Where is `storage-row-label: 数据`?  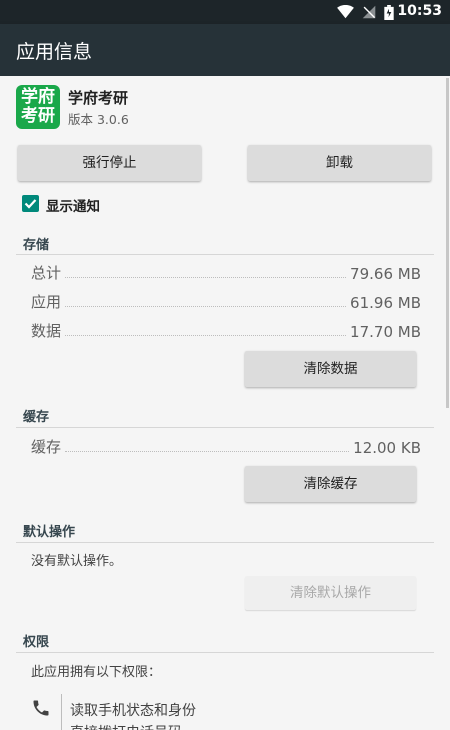
storage-row-label: 数据 is located at coordinates (46, 331).